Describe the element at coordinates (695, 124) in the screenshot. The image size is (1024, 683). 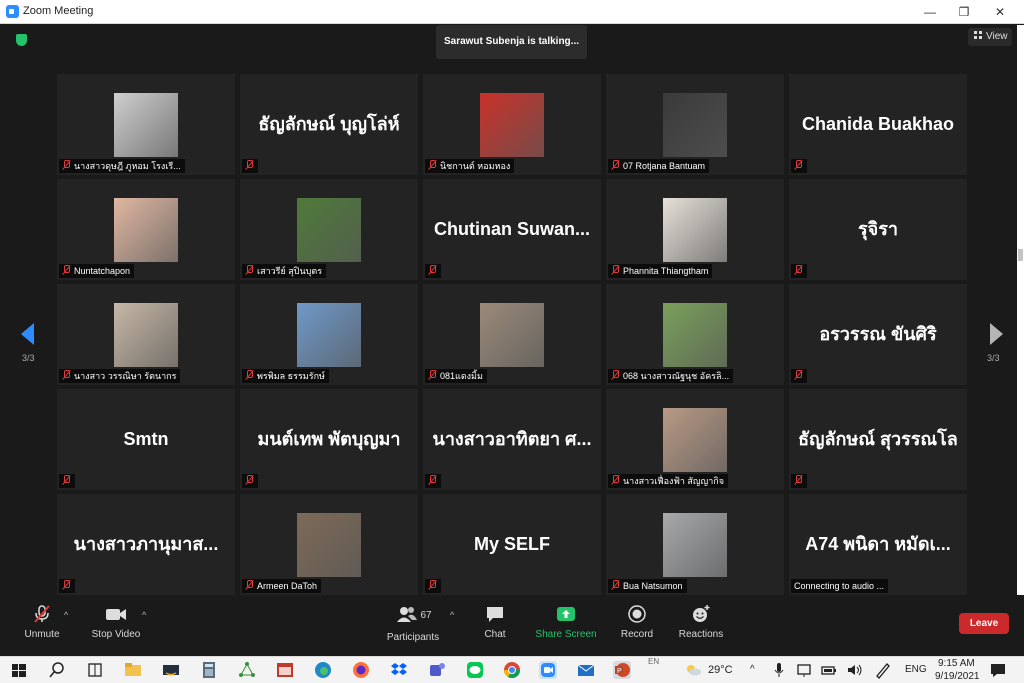
I see `participant-tile: 07 Rotjana Bantuam` at that location.